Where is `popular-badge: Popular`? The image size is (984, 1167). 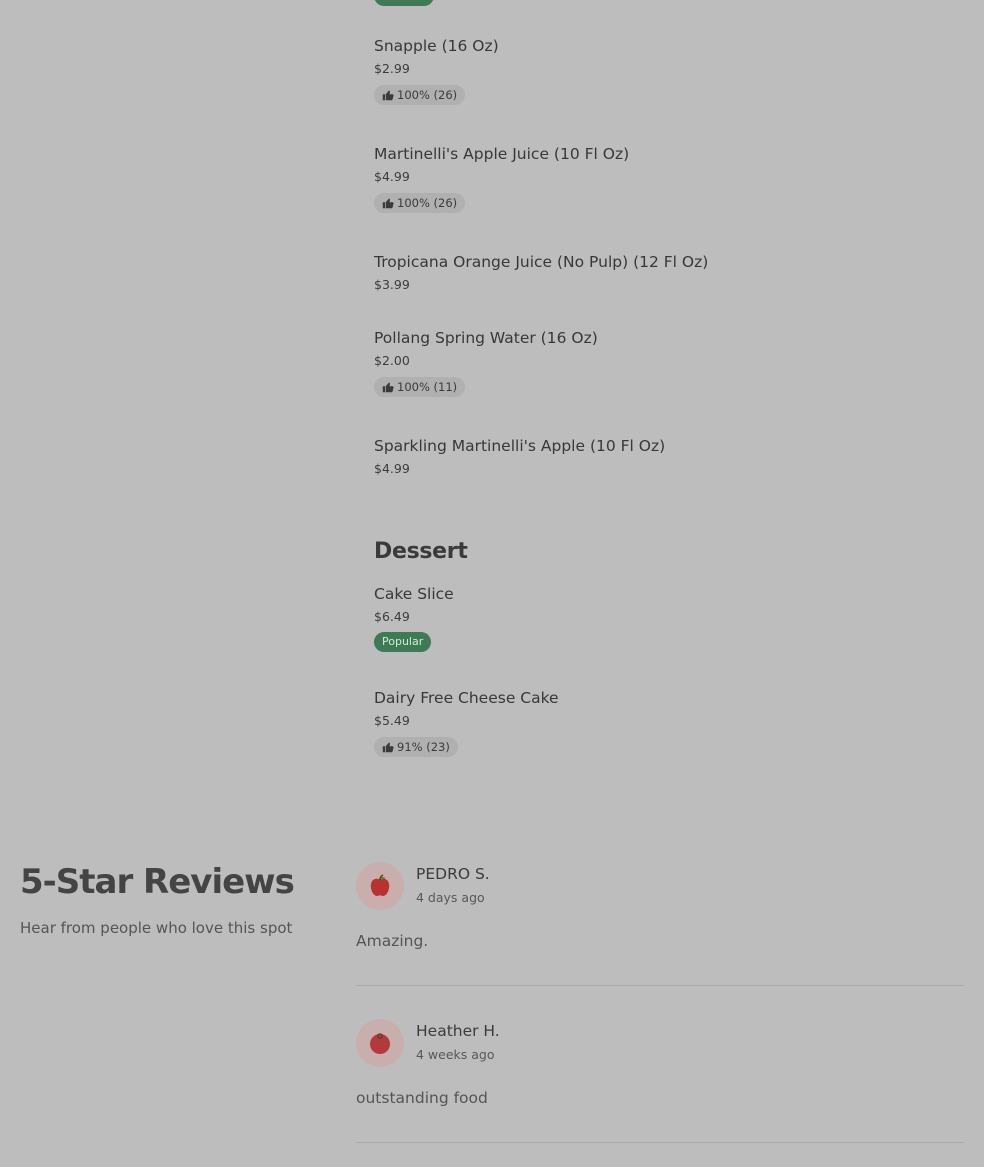 popular-badge: Popular is located at coordinates (403, 642).